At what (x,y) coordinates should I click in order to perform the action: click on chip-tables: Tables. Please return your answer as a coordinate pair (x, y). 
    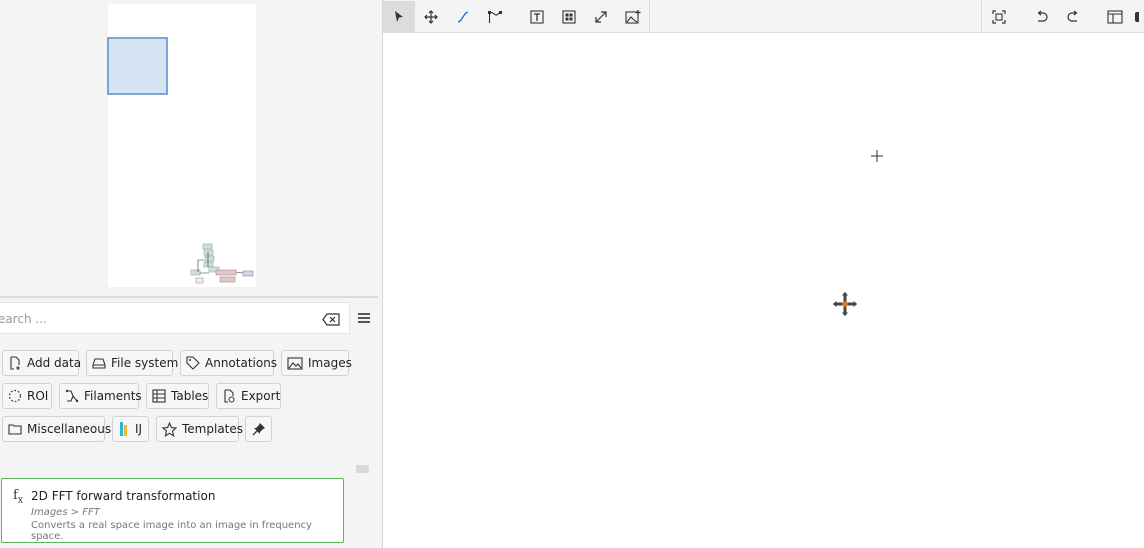
    Looking at the image, I should click on (177, 396).